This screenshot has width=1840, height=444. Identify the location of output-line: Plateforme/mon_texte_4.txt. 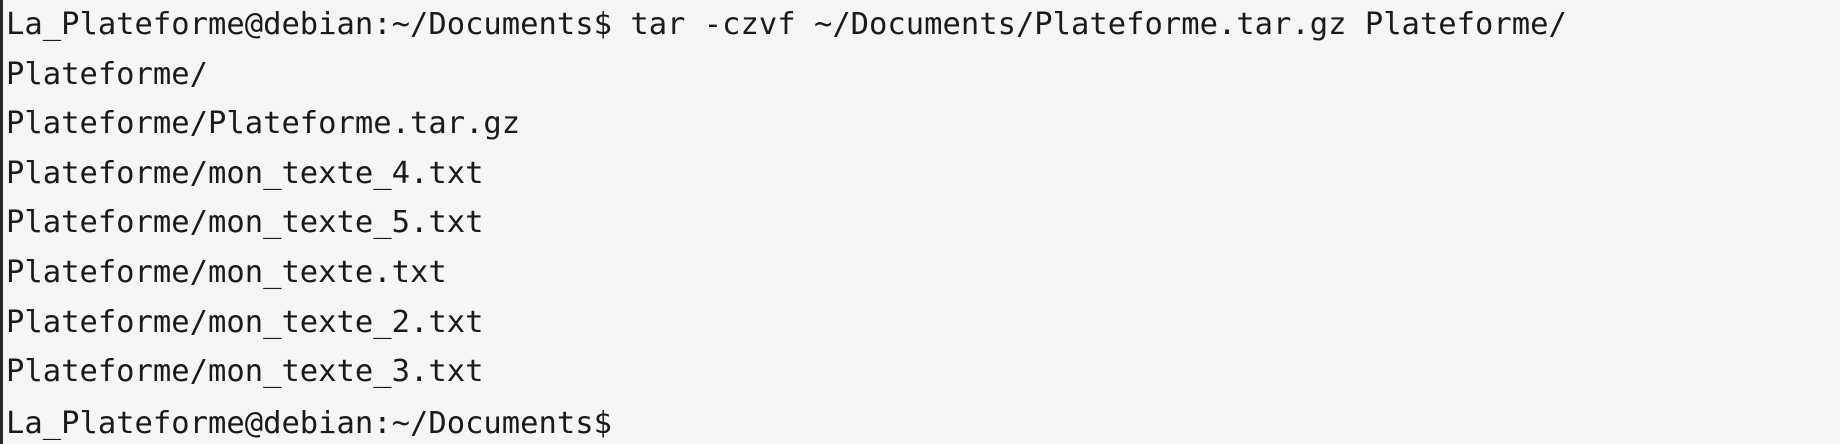
(245, 173).